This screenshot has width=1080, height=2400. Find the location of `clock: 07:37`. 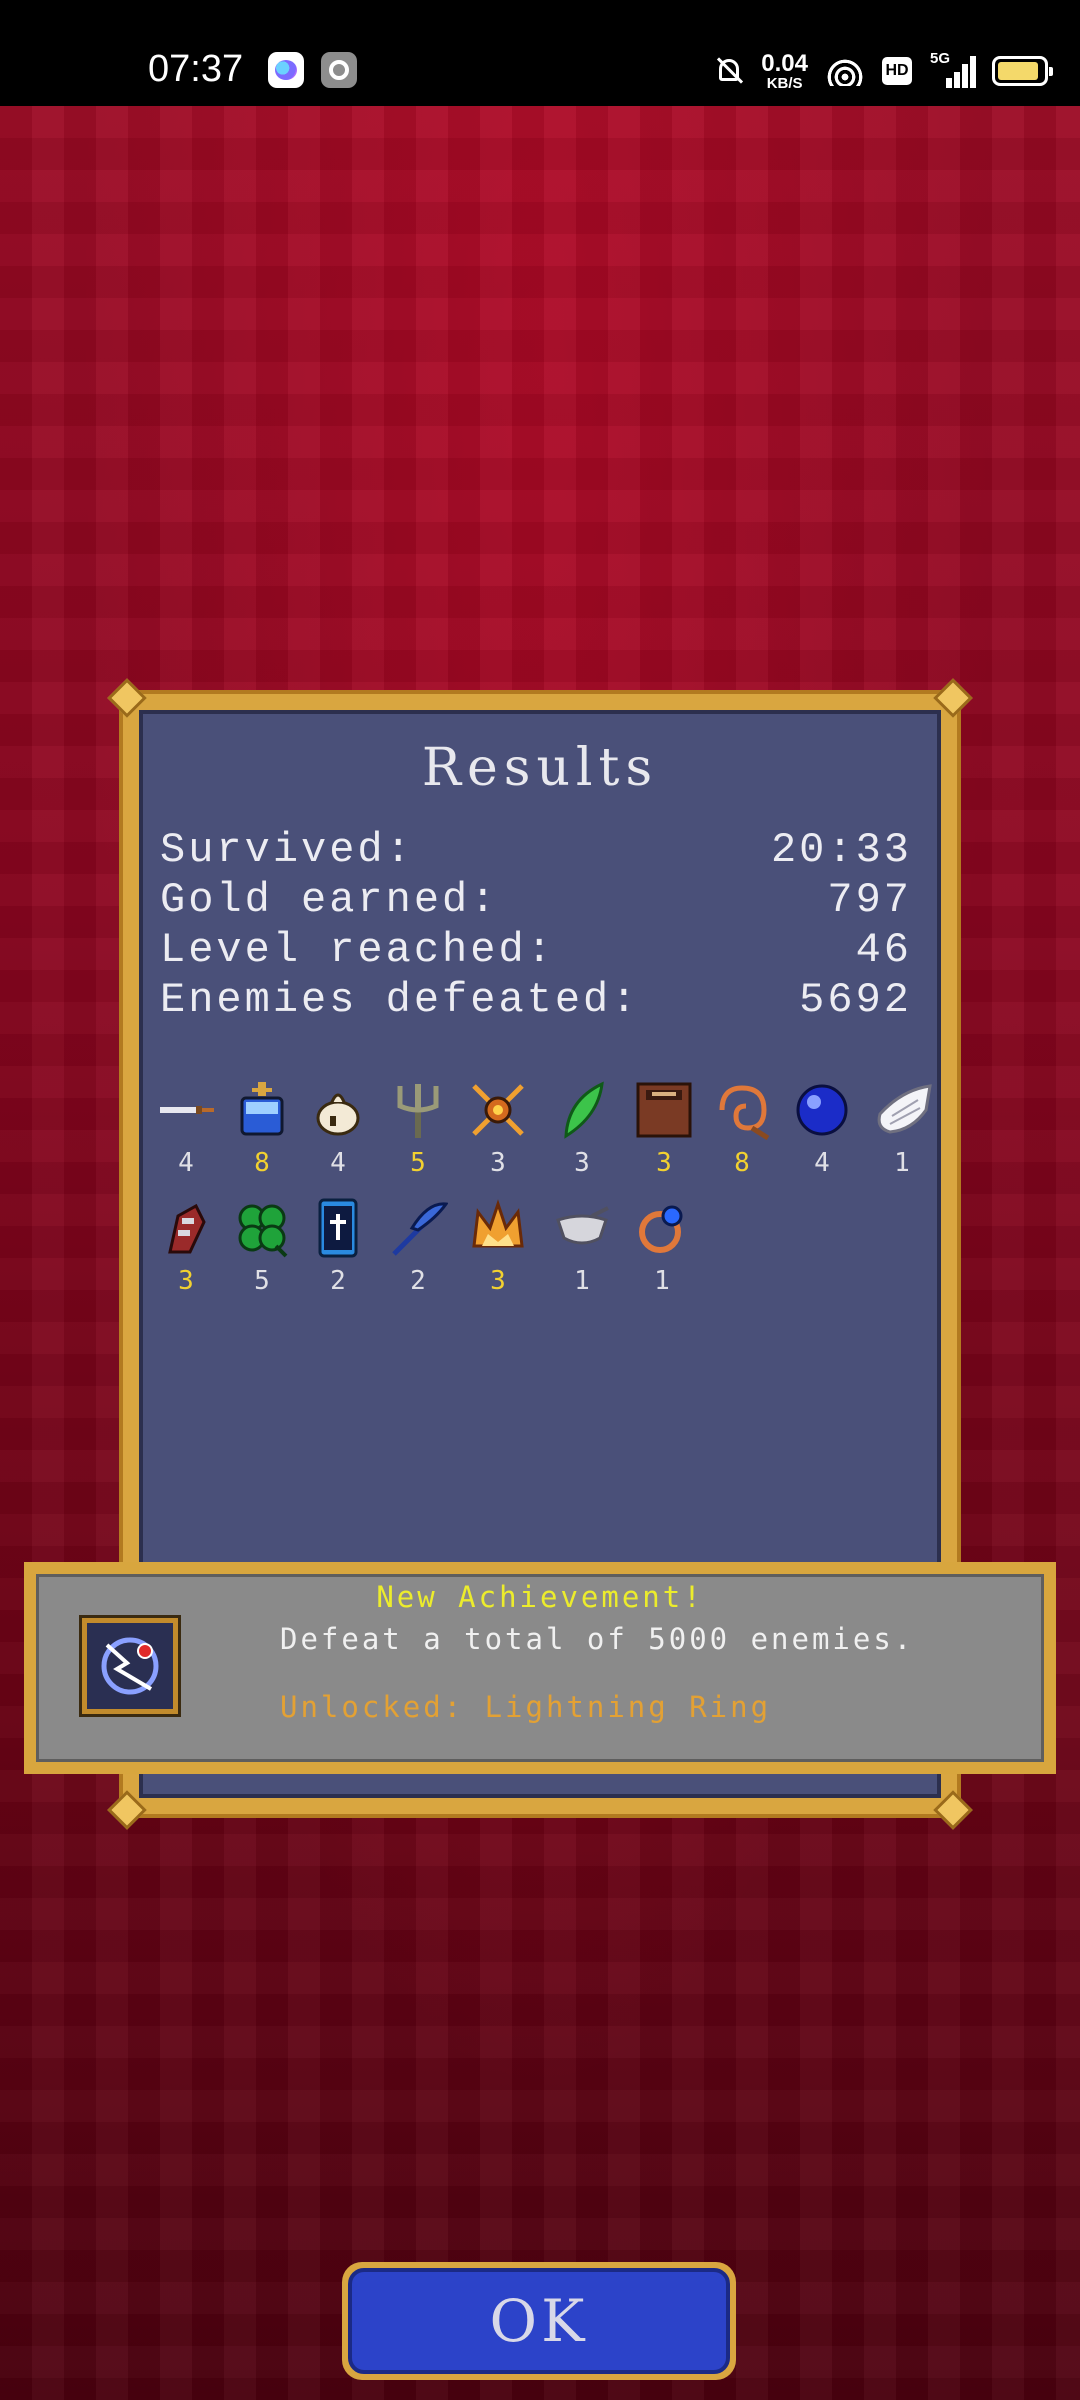

clock: 07:37 is located at coordinates (196, 69).